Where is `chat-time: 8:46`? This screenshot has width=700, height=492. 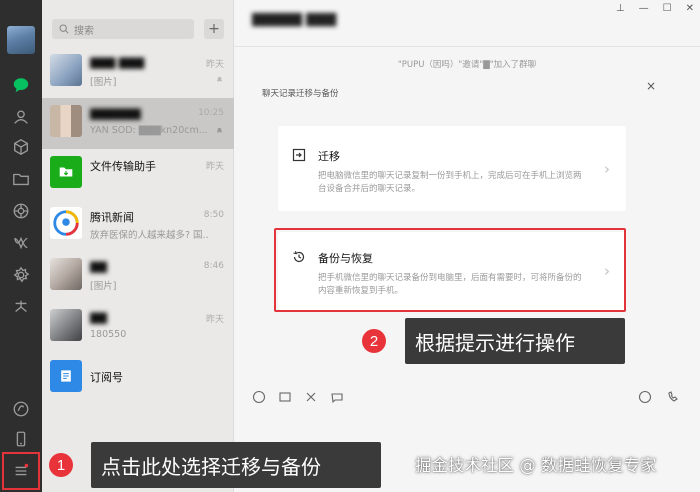 chat-time: 8:46 is located at coordinates (213, 266).